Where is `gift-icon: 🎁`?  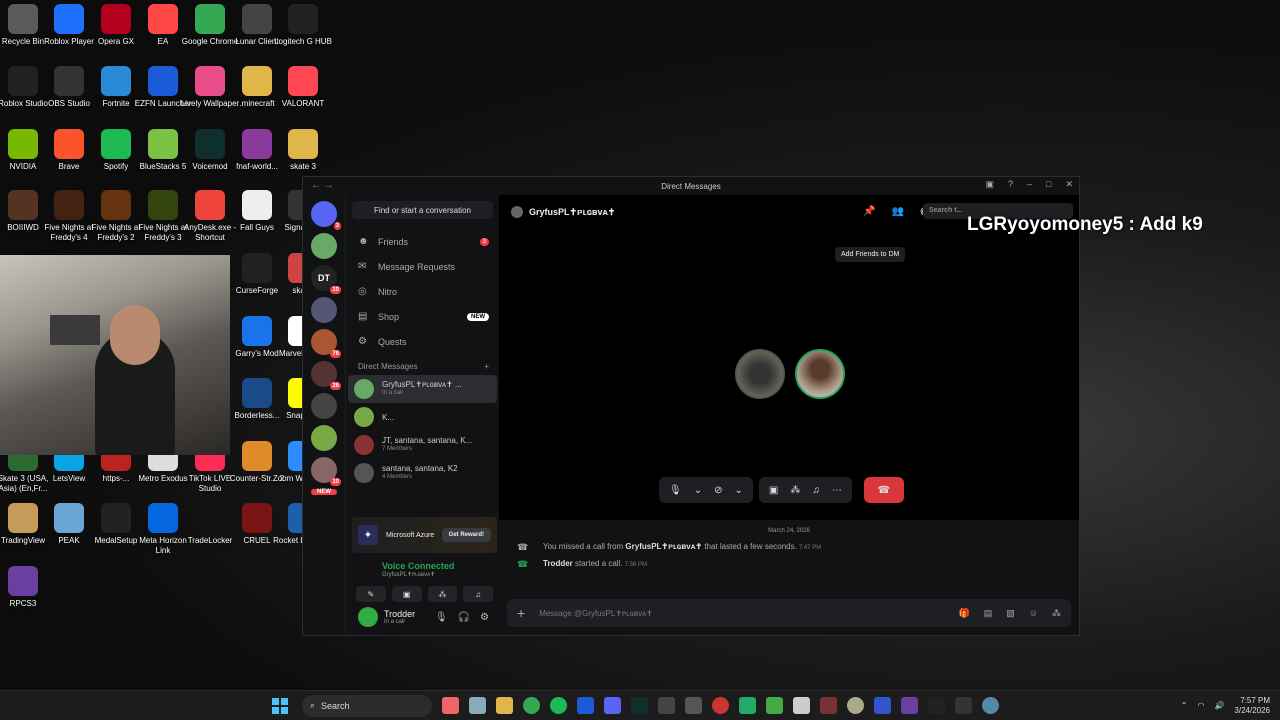
gift-icon: 🎁 is located at coordinates (964, 613).